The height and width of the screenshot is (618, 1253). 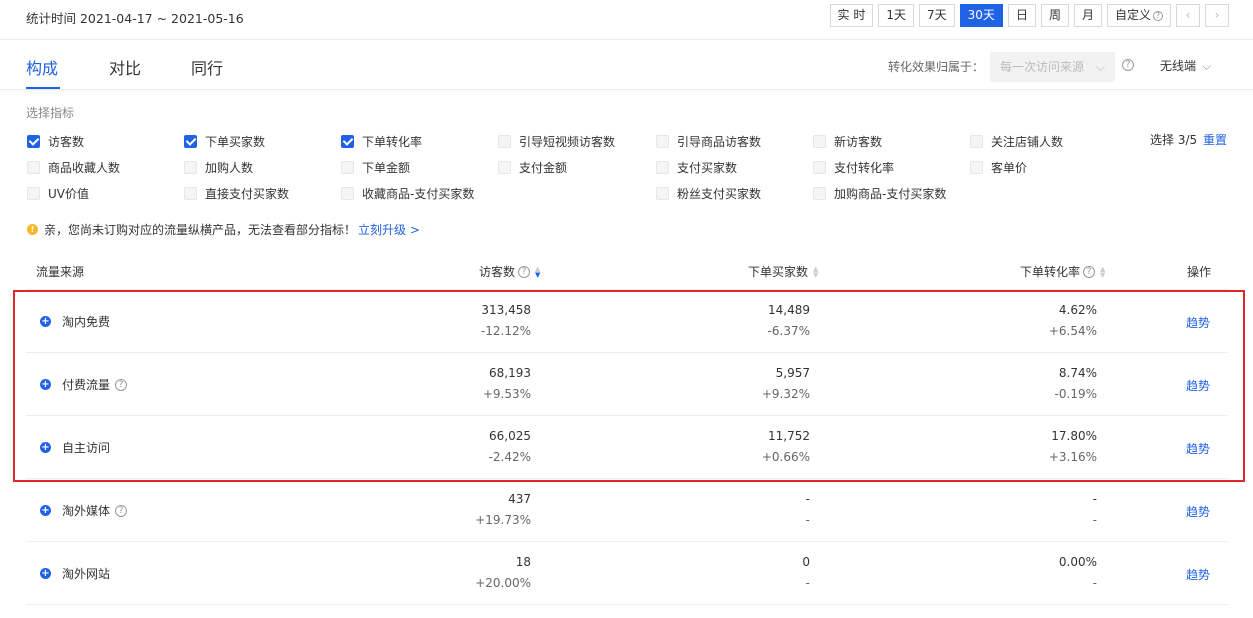 What do you see at coordinates (627, 573) in the screenshot?
I see `table-row: + 淘外网站 18 +20.00% 0-0.00% - 趋势` at bounding box center [627, 573].